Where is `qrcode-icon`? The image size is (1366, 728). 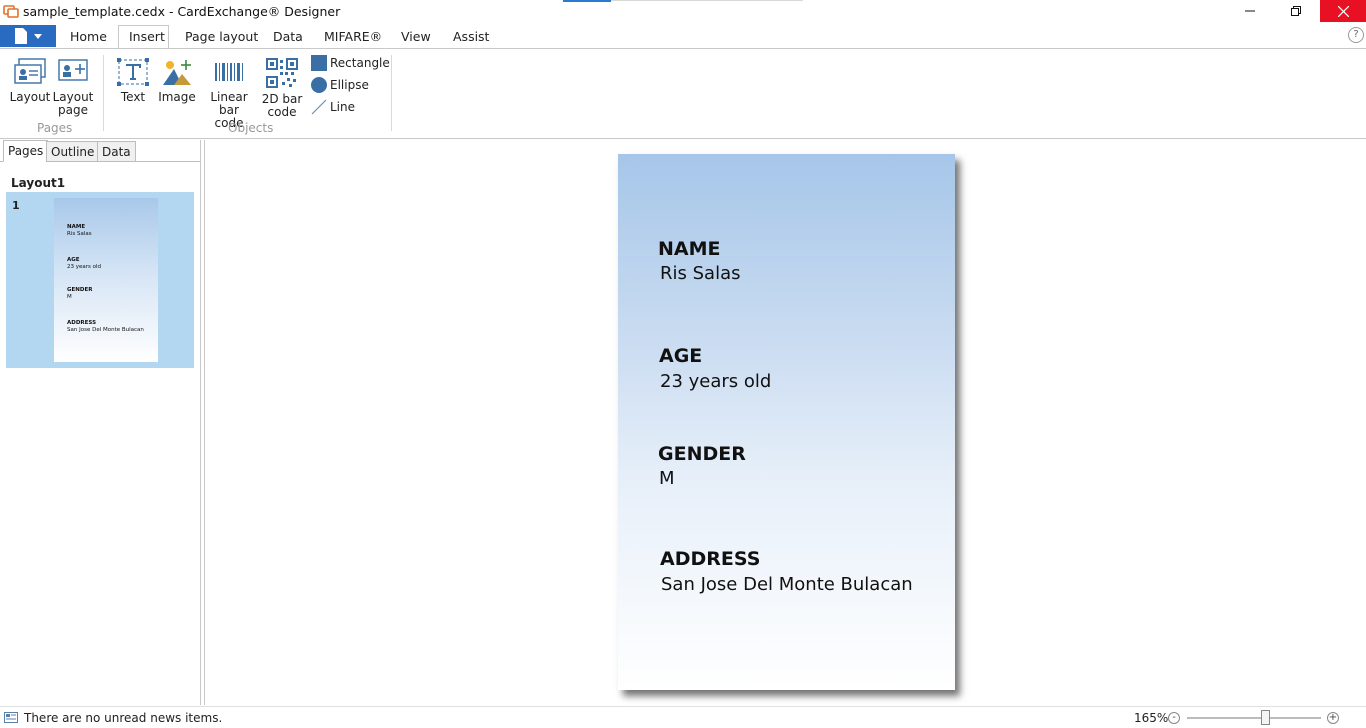 qrcode-icon is located at coordinates (282, 73).